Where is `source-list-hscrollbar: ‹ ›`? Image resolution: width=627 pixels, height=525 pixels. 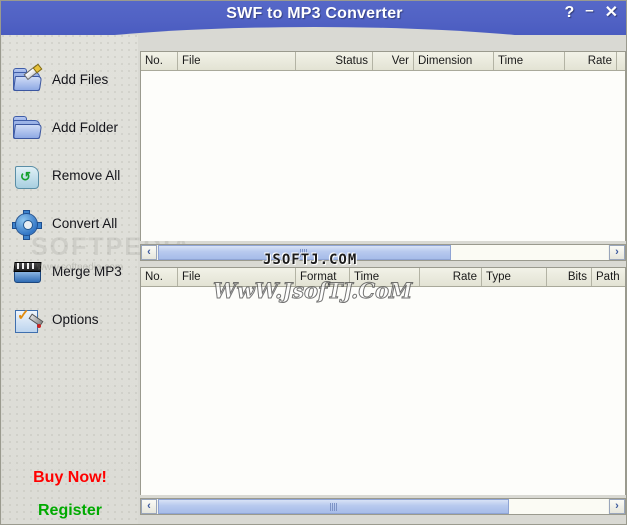 source-list-hscrollbar: ‹ › is located at coordinates (383, 252).